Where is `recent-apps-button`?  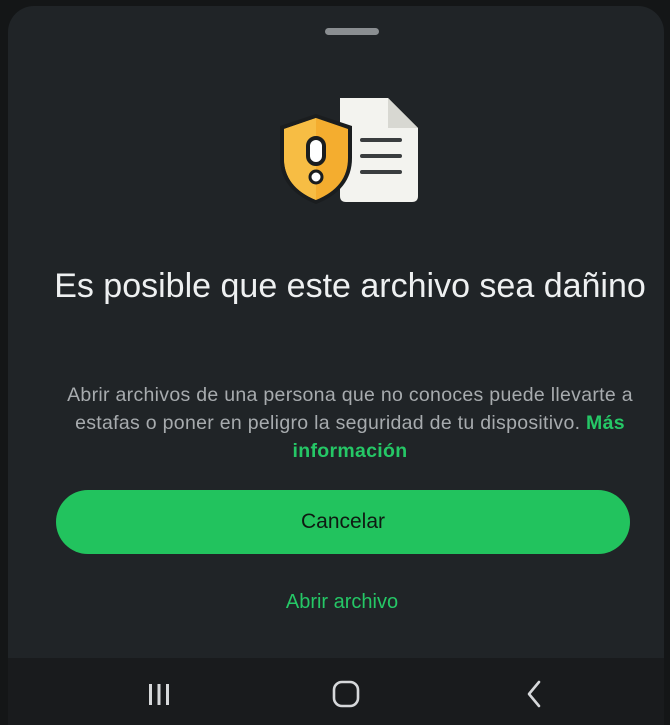
recent-apps-button is located at coordinates (159, 694).